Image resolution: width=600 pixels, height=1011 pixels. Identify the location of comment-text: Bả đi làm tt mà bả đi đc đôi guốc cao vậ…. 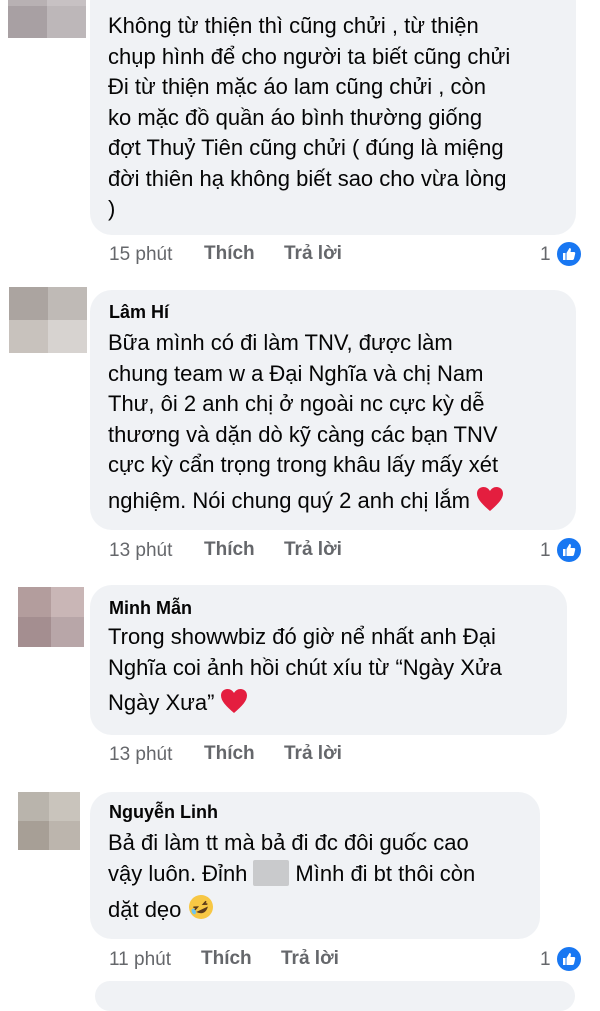
(291, 879).